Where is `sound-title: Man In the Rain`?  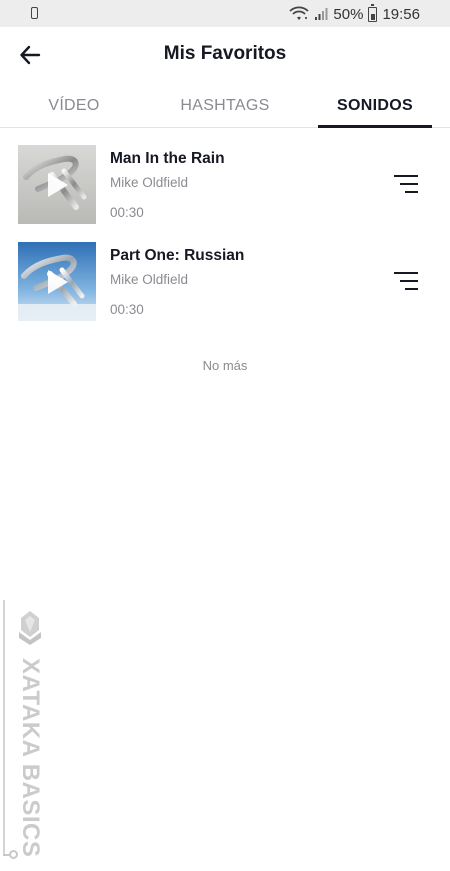 sound-title: Man In the Rain is located at coordinates (167, 158).